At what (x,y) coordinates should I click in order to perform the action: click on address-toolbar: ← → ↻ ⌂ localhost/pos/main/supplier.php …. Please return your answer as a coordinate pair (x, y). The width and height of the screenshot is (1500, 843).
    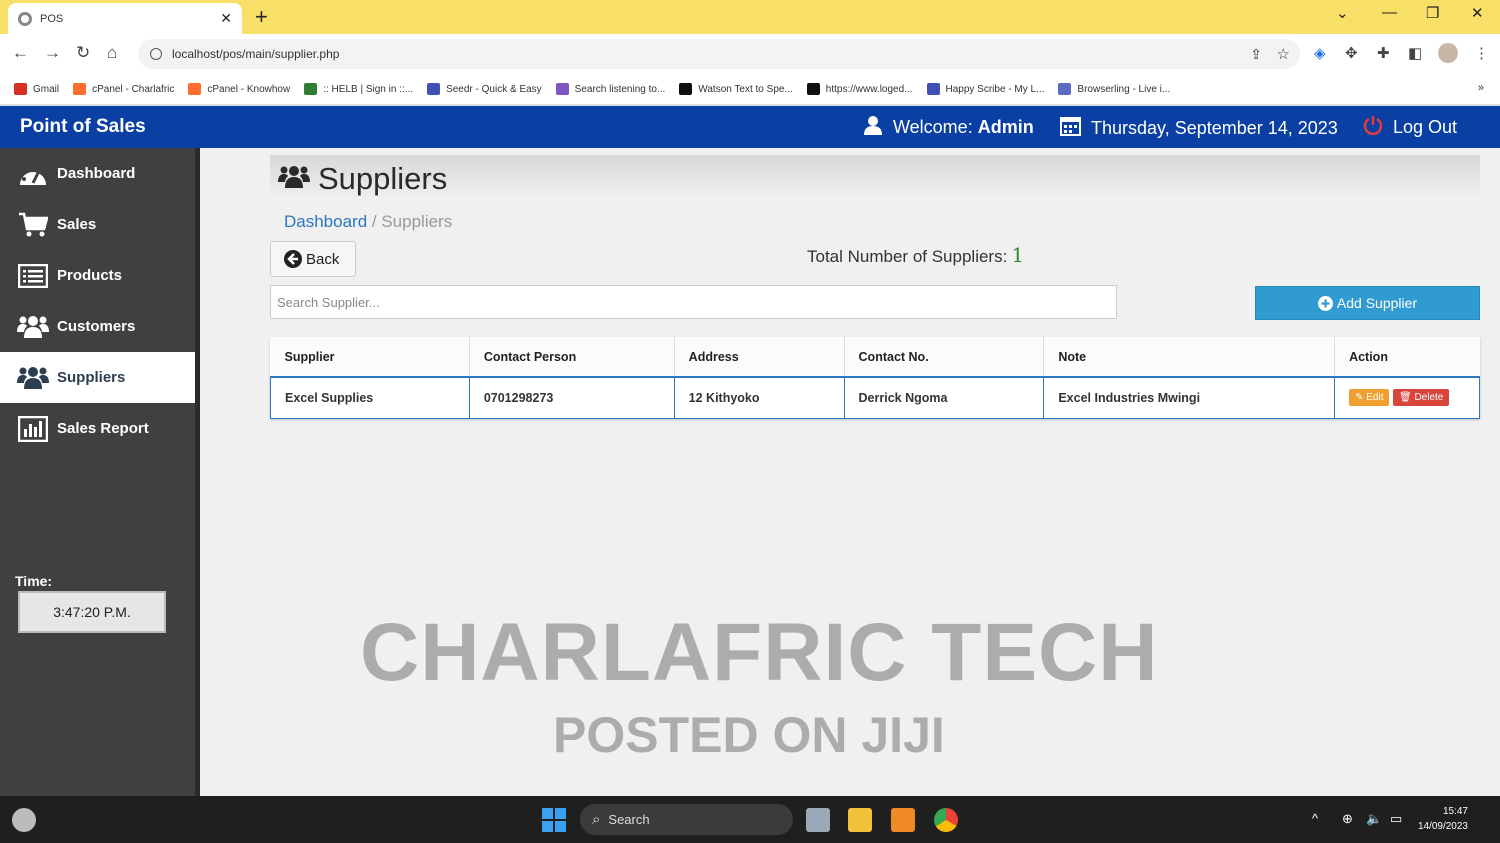
    Looking at the image, I should click on (750, 54).